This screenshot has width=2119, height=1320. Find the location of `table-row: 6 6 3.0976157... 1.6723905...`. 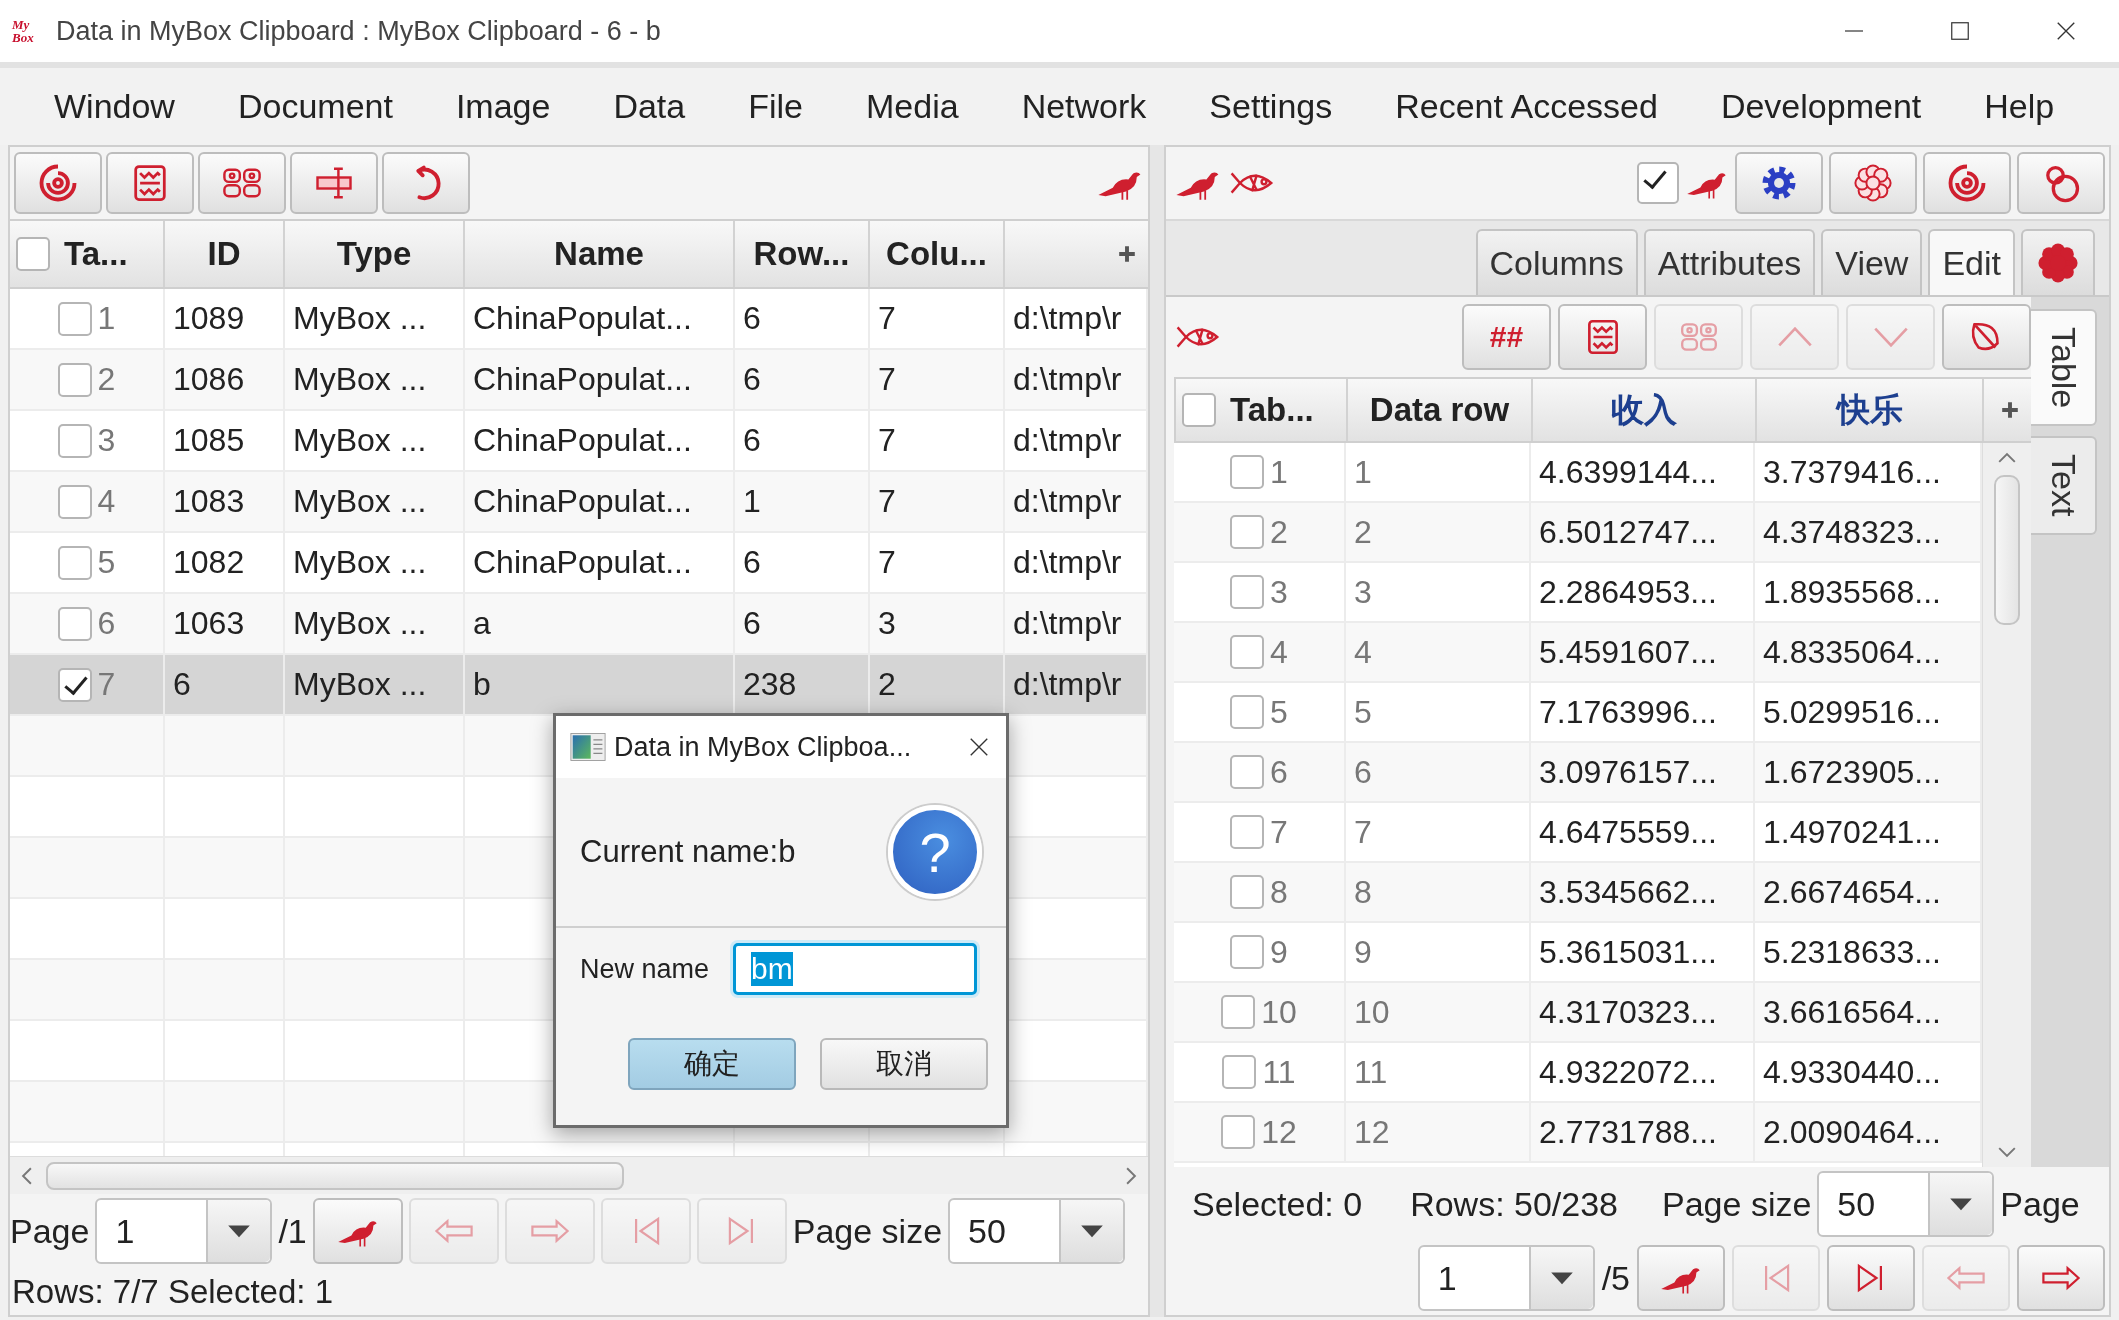

table-row: 6 6 3.0976157... 1.6723905... is located at coordinates (1578, 773).